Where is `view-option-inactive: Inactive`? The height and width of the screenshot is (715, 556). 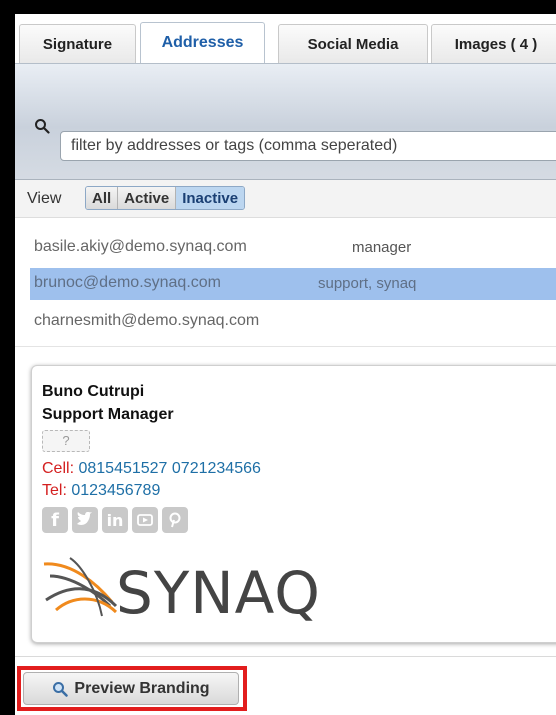 view-option-inactive: Inactive is located at coordinates (210, 198).